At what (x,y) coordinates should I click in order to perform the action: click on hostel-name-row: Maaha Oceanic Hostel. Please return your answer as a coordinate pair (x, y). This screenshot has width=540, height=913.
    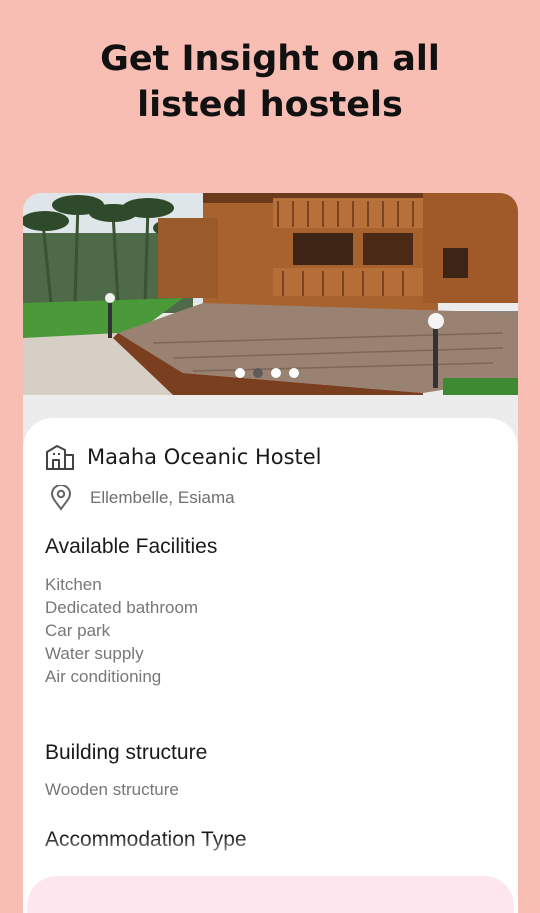
    Looking at the image, I should click on (183, 457).